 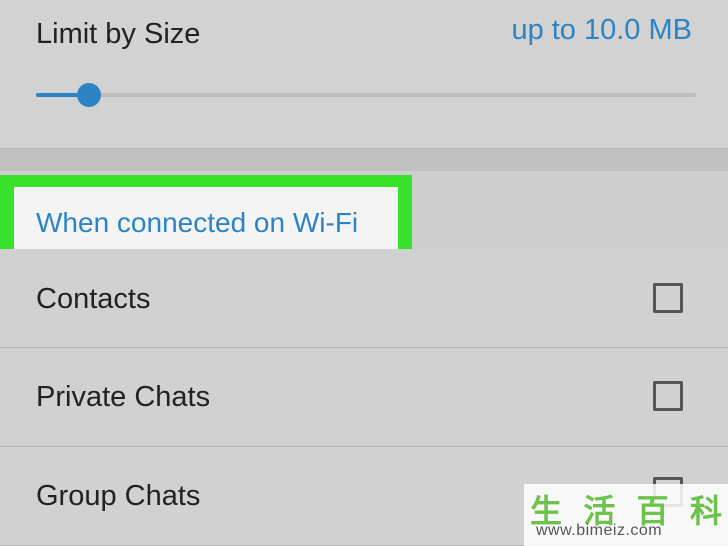 What do you see at coordinates (118, 34) in the screenshot?
I see `limit-label: Limit by Size` at bounding box center [118, 34].